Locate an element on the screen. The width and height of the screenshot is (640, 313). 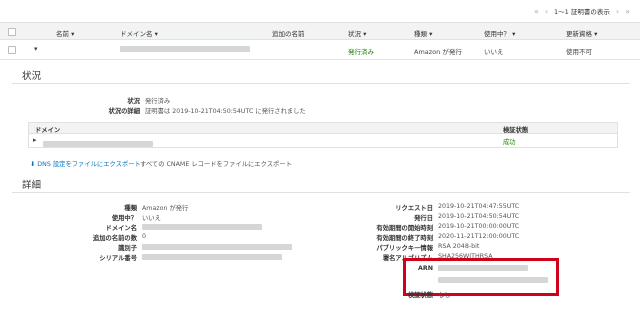
pager-text: 1〜1 証明書の表示 is located at coordinates (582, 12).